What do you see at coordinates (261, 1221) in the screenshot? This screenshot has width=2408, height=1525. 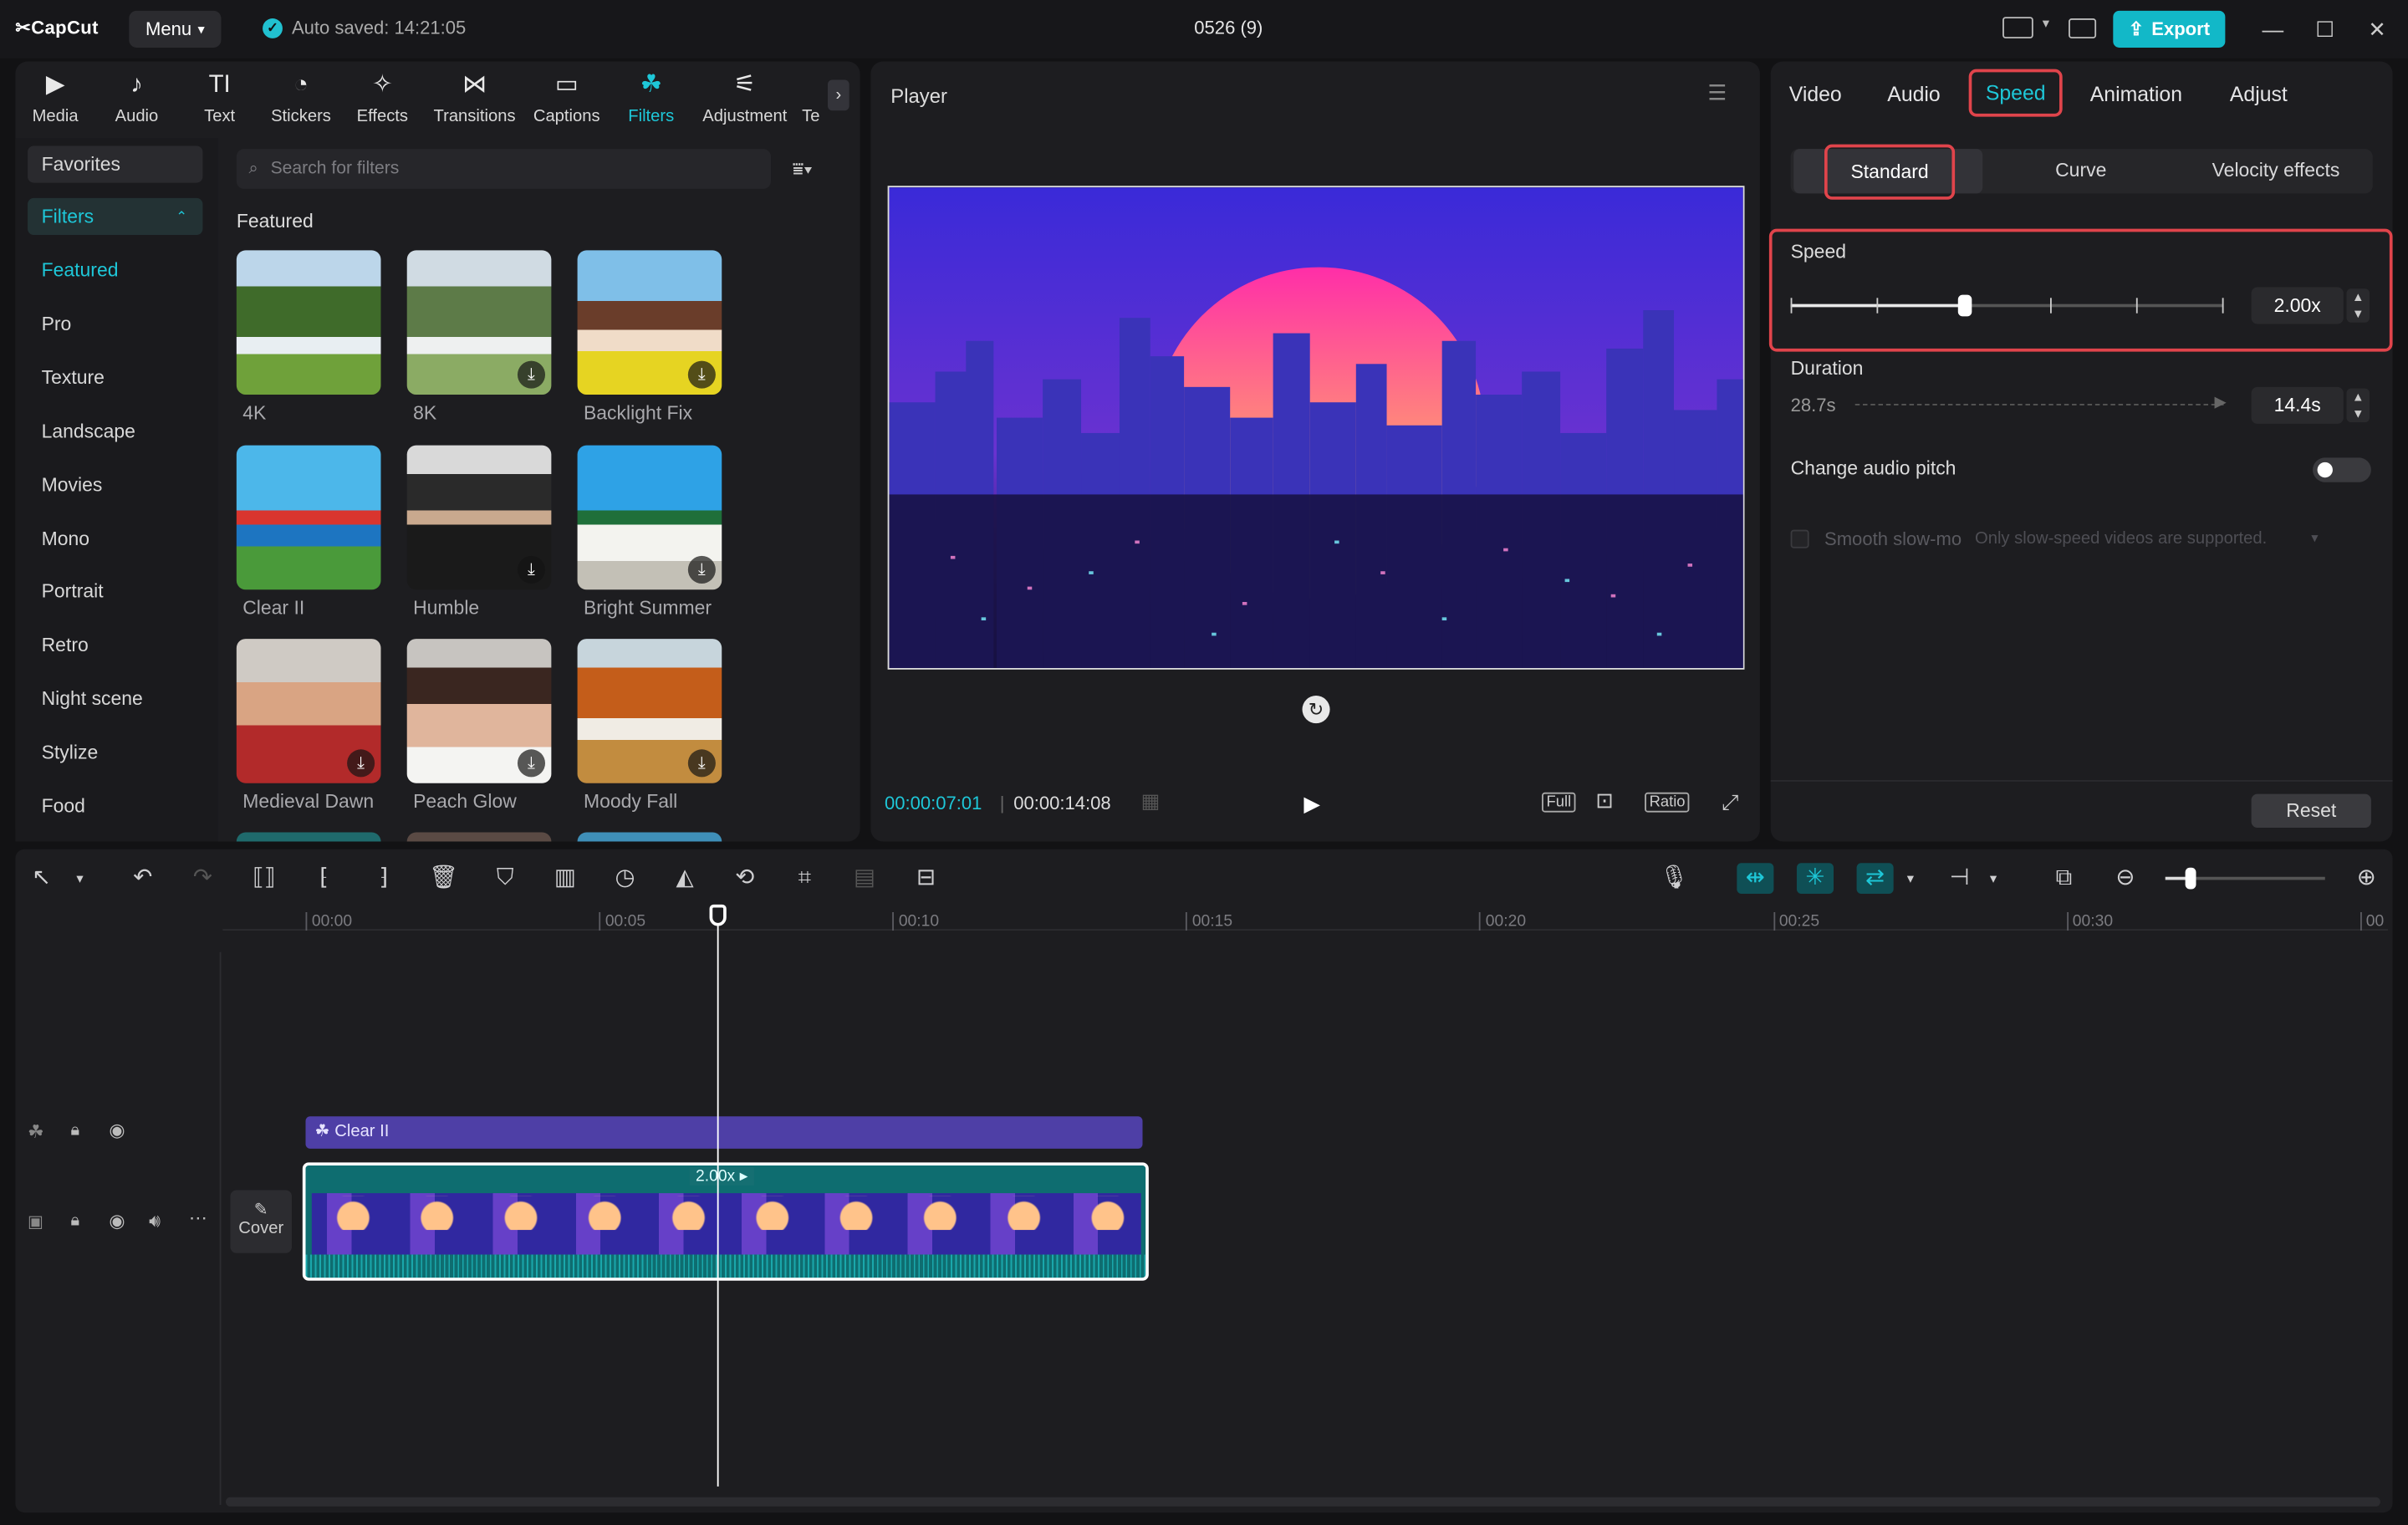 I see `cover-button: ✎ Cover` at bounding box center [261, 1221].